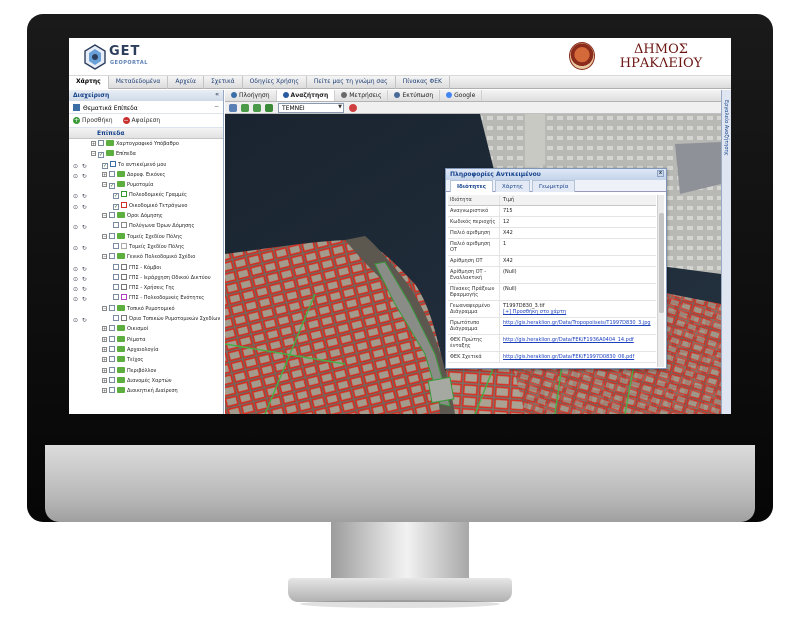  I want to click on layer-tree-row: − Όροι Δόμησης, so click(146, 216).